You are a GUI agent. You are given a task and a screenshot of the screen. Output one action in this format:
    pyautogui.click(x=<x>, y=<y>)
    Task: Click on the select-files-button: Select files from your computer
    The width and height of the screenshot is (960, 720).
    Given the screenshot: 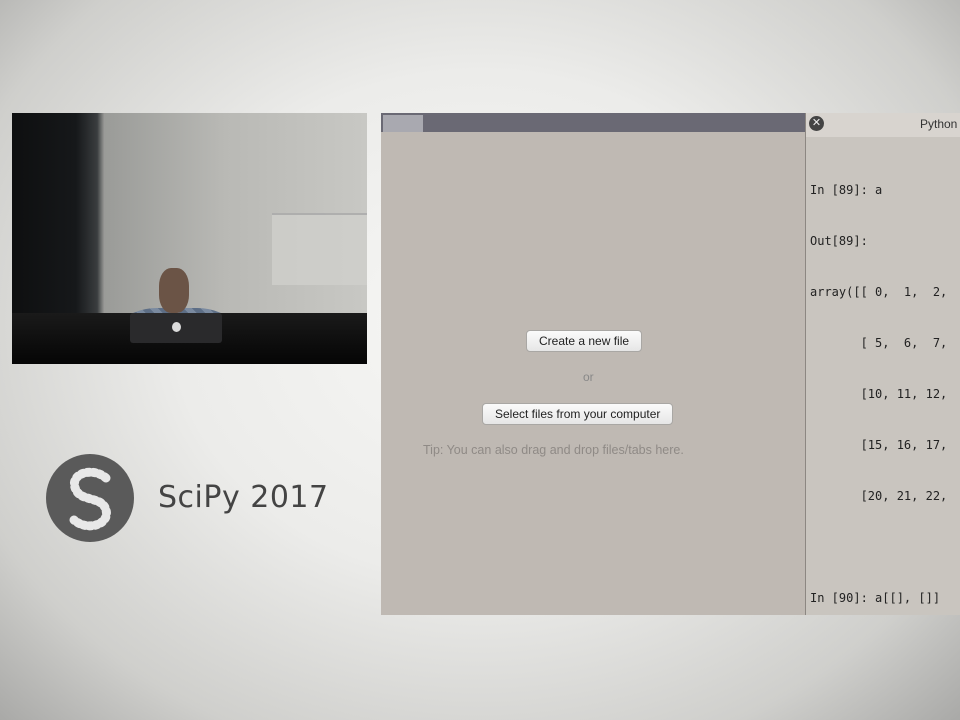 What is the action you would take?
    pyautogui.click(x=578, y=414)
    